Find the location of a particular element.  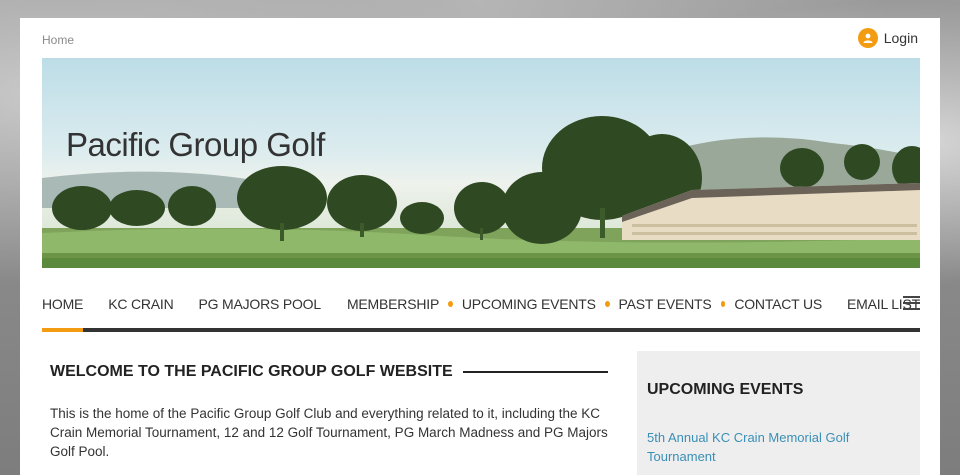

nav-kc-crain-label: KC CRAIN is located at coordinates (141, 304).